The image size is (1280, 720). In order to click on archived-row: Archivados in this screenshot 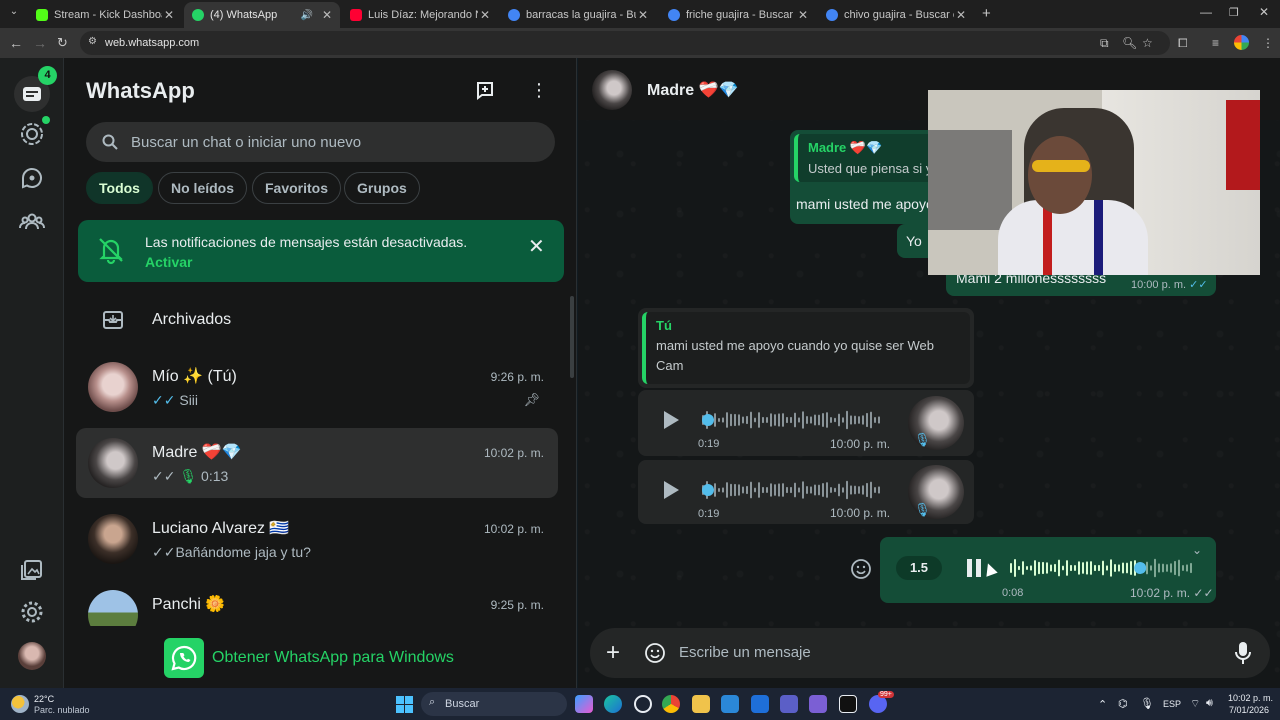, I will do `click(316, 320)`.